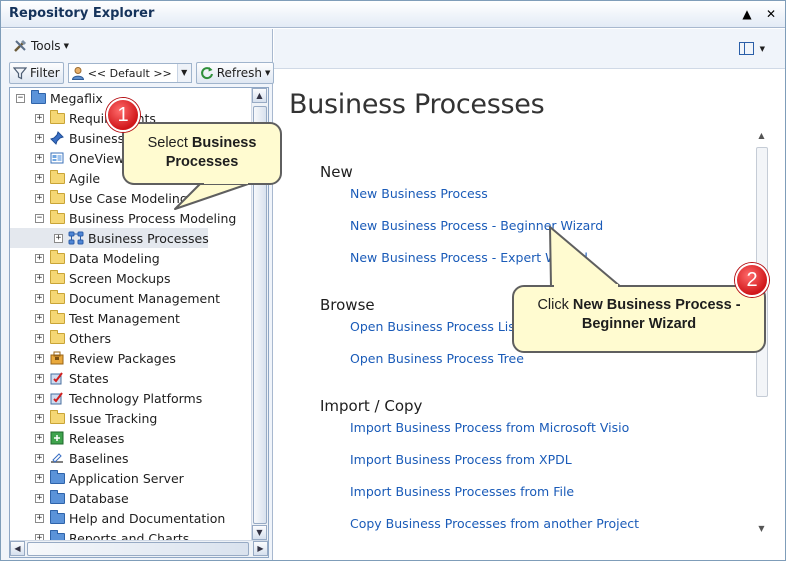 This screenshot has width=786, height=561. I want to click on callout-badge-2: 2, so click(752, 280).